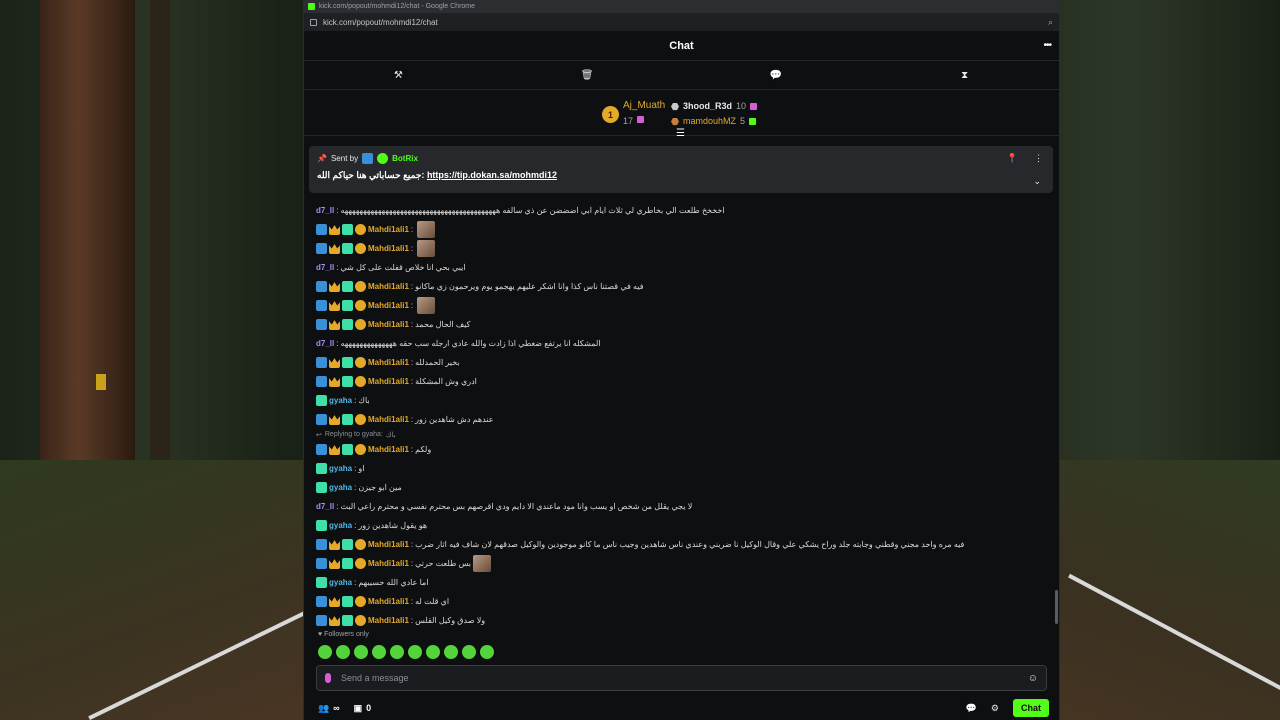  I want to click on send-chat-button: Chat, so click(1031, 708).